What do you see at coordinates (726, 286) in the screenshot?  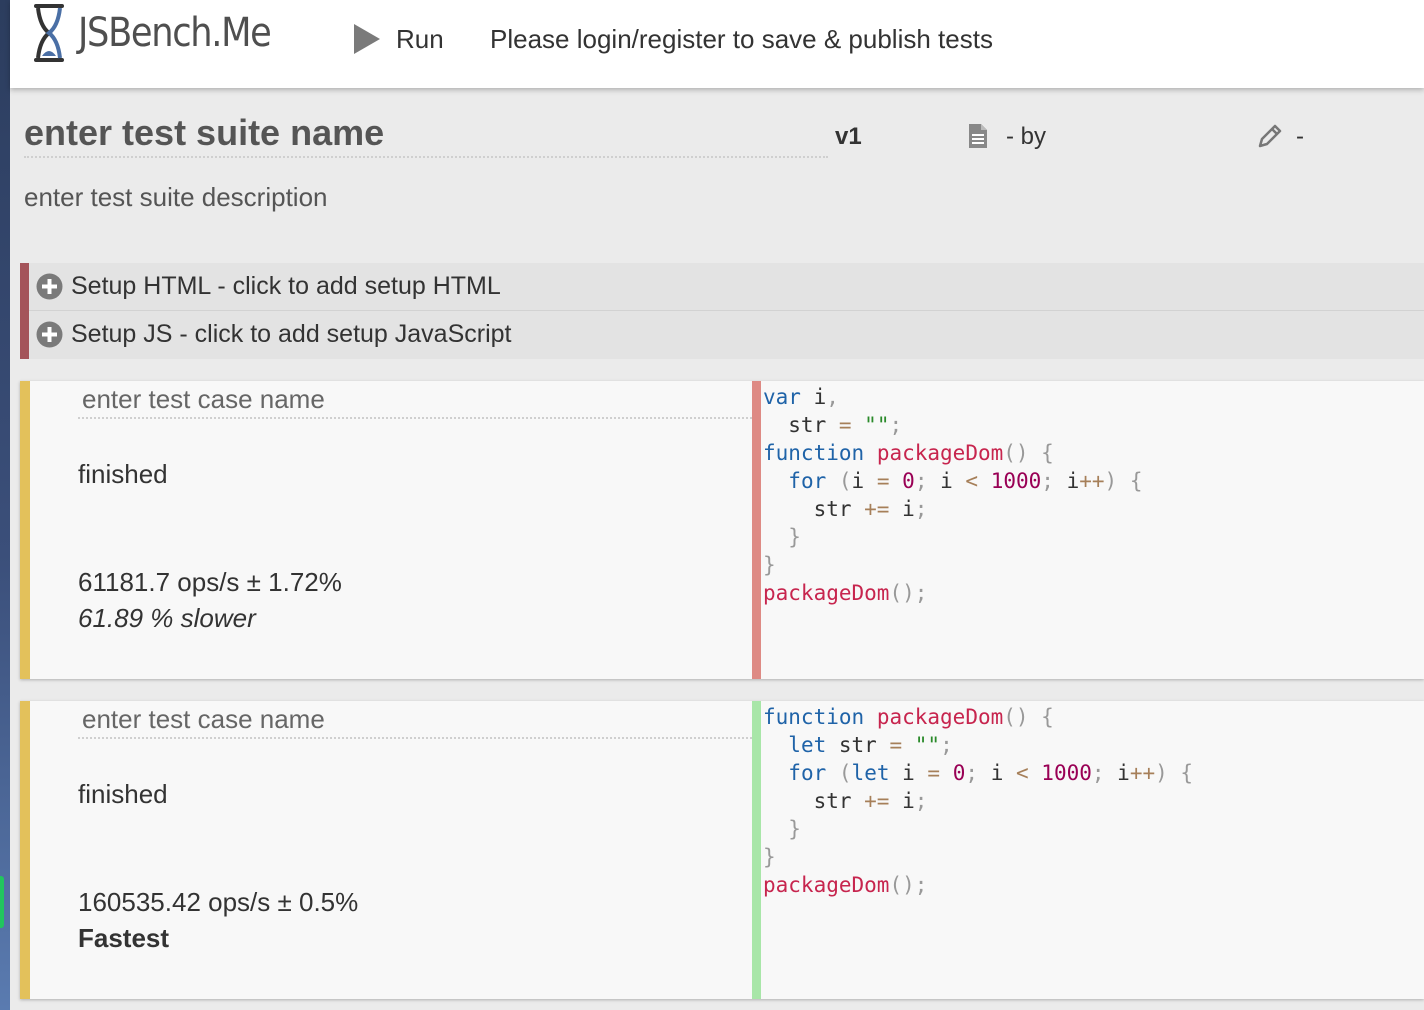 I see `setup-html-toggle: Setup HTML - click to add setup HTML` at bounding box center [726, 286].